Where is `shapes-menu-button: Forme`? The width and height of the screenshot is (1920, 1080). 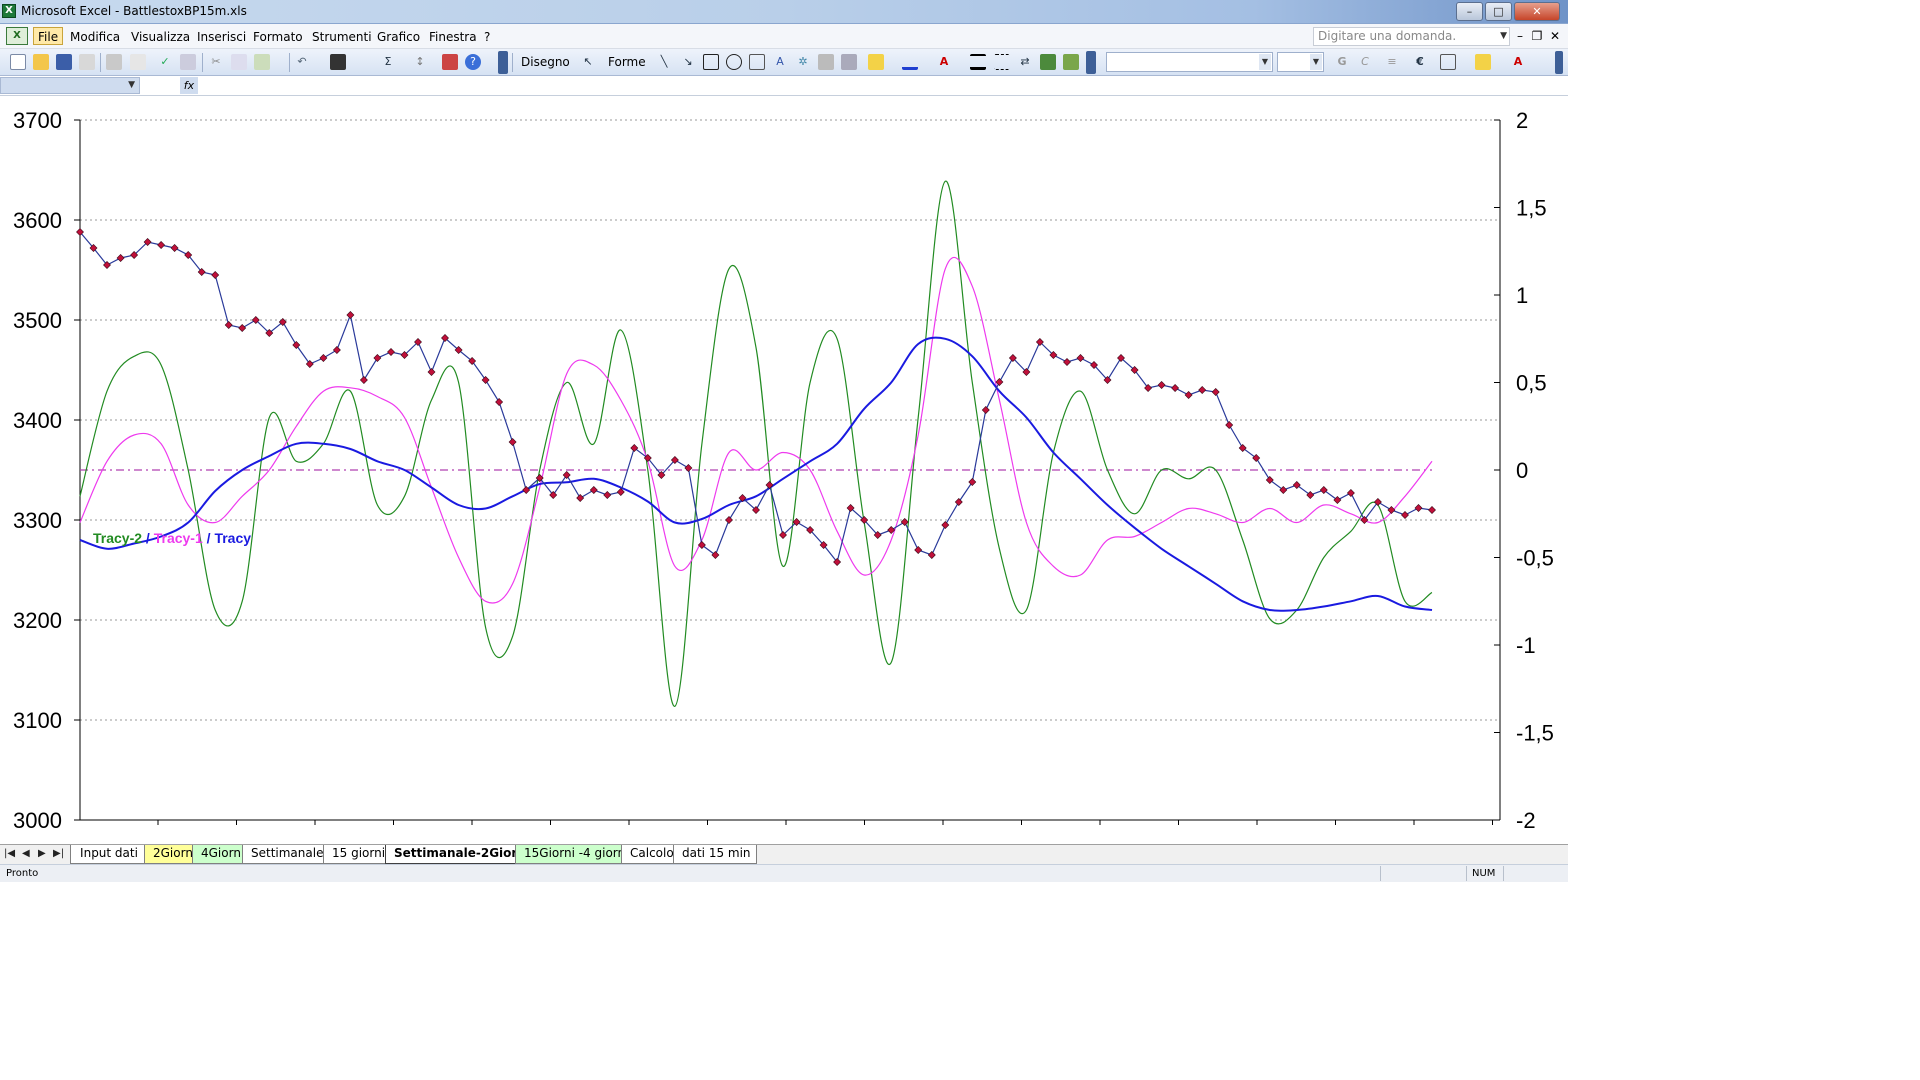
shapes-menu-button: Forme is located at coordinates (627, 62).